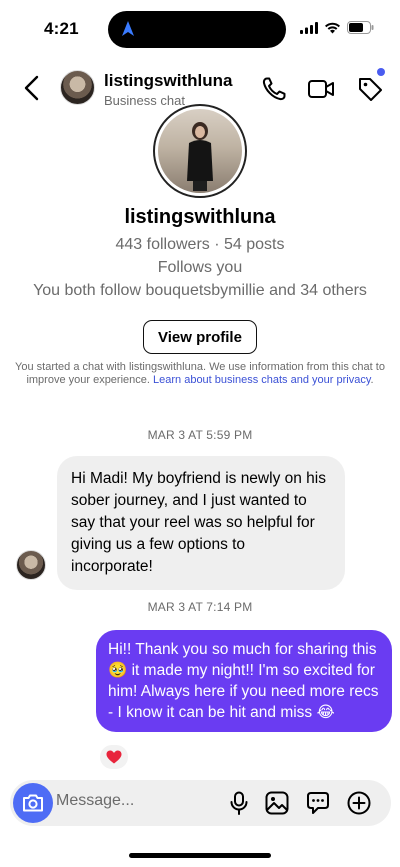 This screenshot has width=400, height=867. Describe the element at coordinates (321, 89) in the screenshot. I see `video-camera-icon` at that location.